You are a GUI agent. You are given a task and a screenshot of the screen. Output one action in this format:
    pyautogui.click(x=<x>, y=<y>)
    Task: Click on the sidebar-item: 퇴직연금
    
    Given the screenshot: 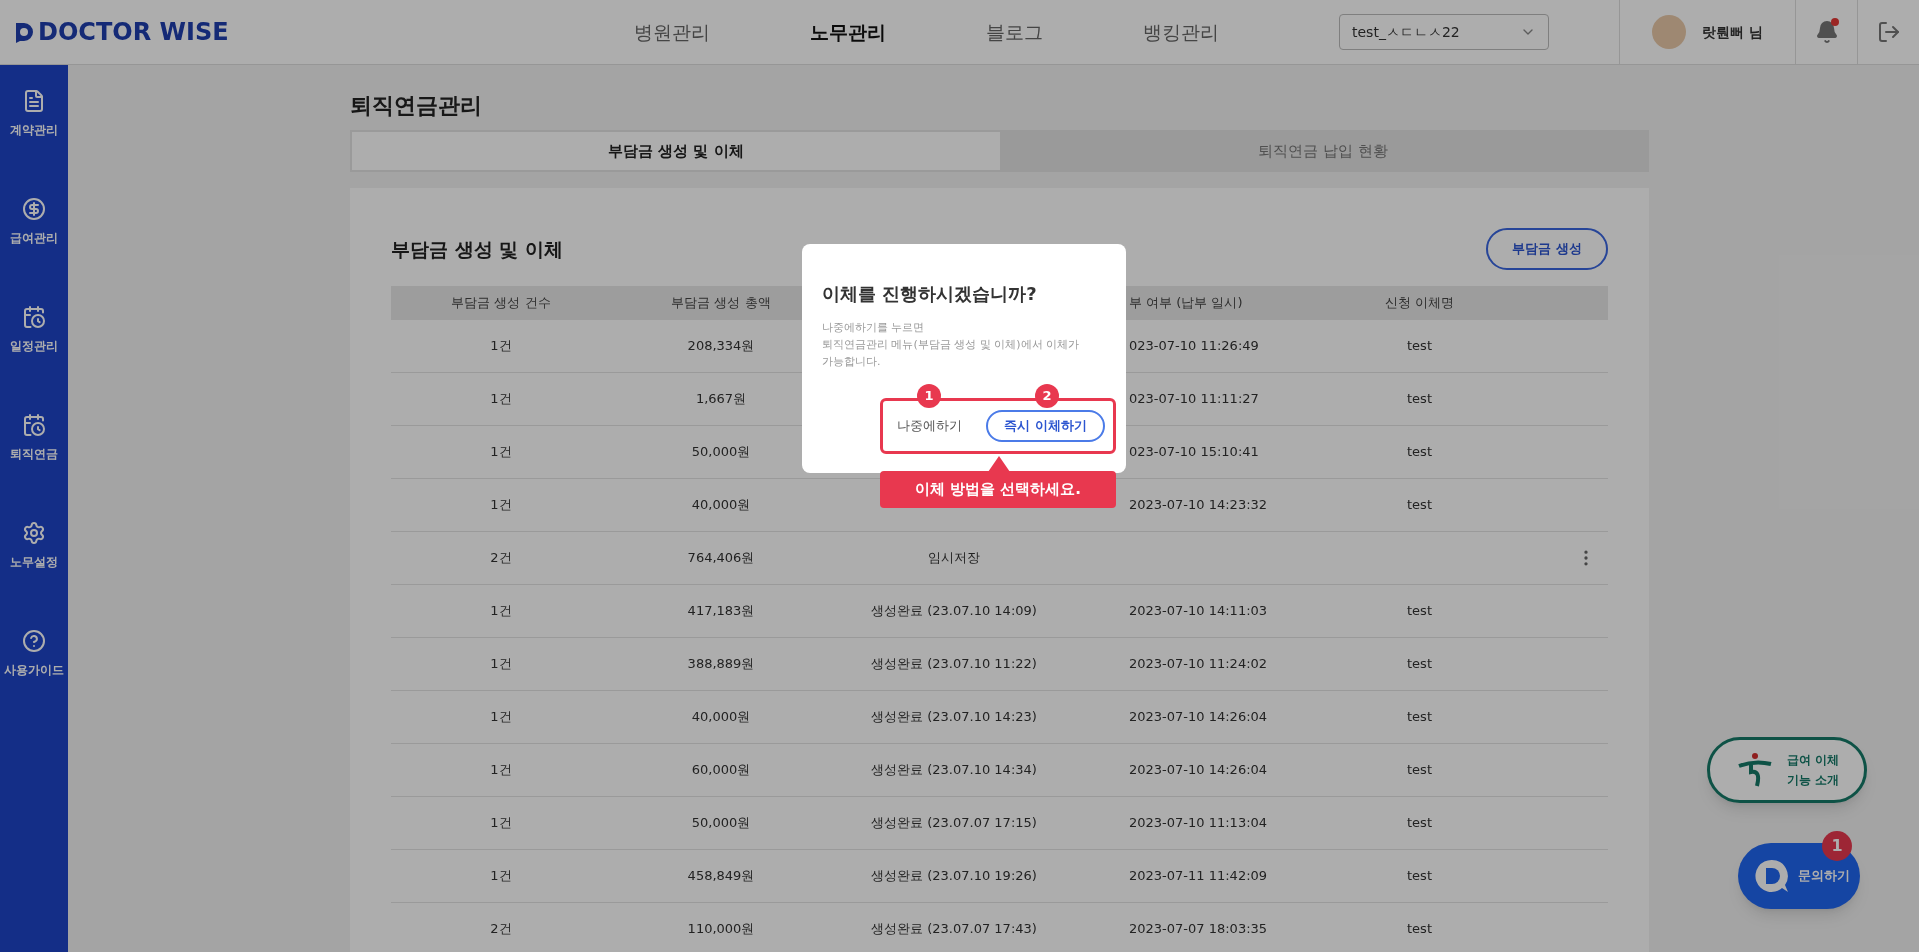 What is the action you would take?
    pyautogui.click(x=34, y=438)
    